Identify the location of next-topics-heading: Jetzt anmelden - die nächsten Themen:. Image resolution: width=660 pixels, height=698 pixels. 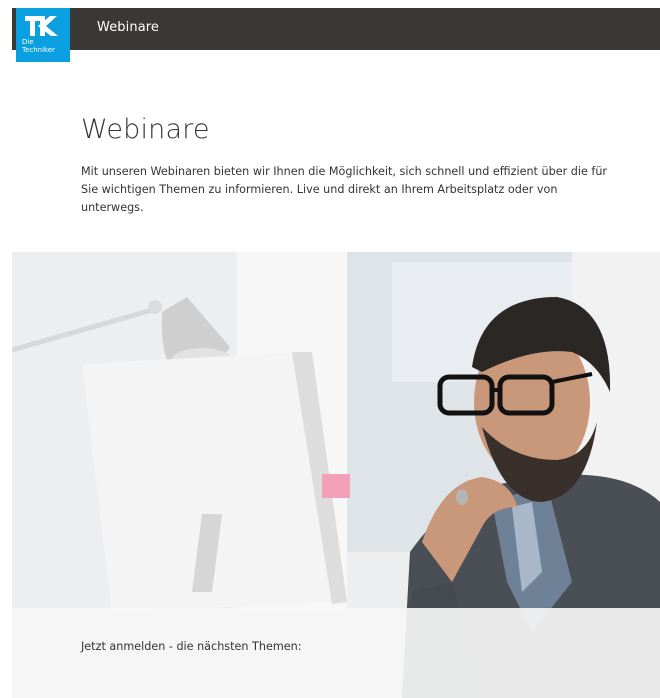
(191, 646).